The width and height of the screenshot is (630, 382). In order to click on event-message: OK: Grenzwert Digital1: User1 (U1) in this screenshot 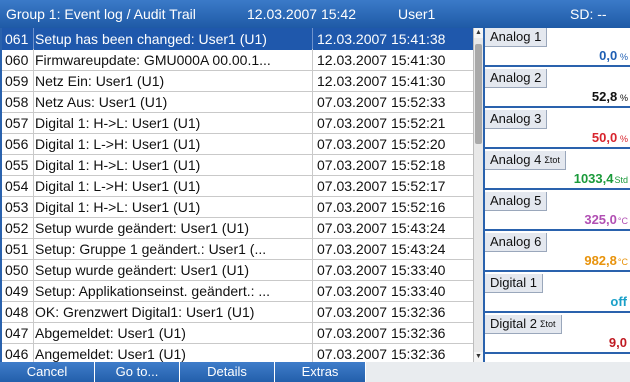, I will do `click(145, 312)`.